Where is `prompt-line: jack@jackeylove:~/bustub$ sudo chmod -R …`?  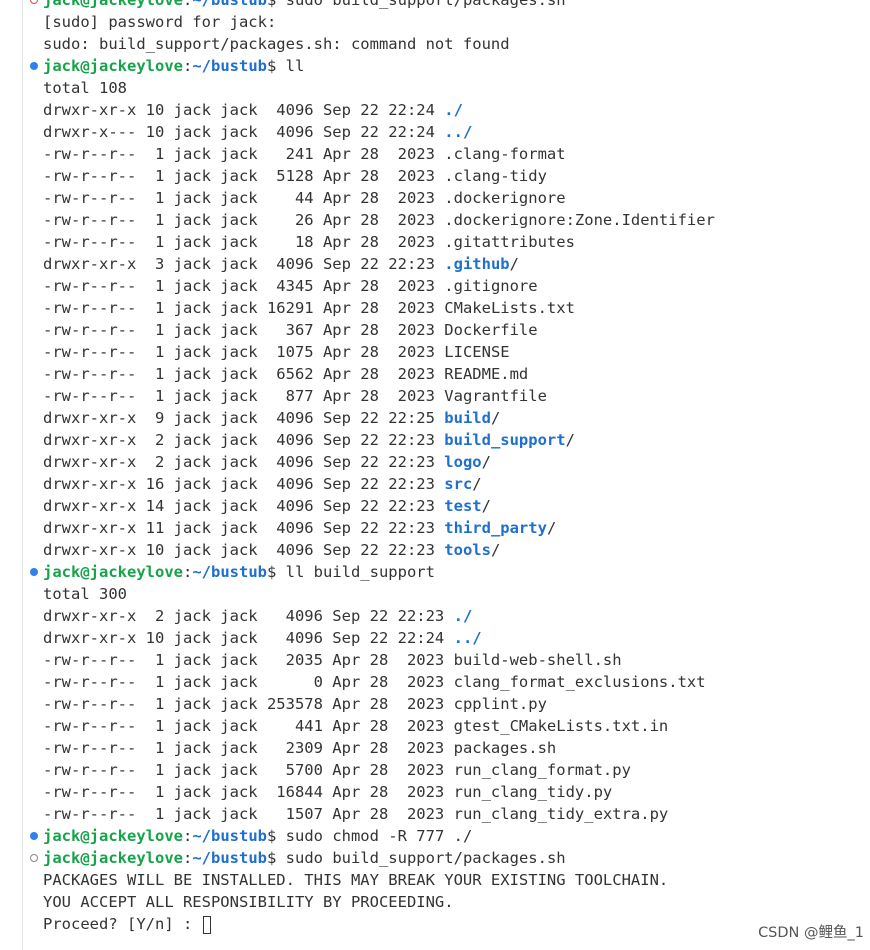
prompt-line: jack@jackeylove:~/bustub$ sudo chmod -R … is located at coordinates (435, 836).